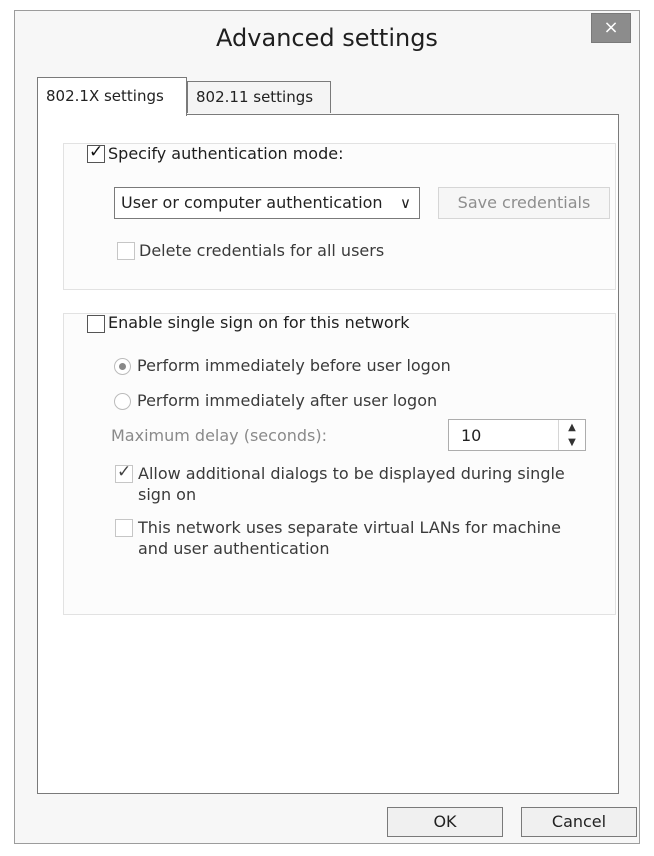  What do you see at coordinates (259, 322) in the screenshot?
I see `enable-sso-label: Enable single sign on for this network` at bounding box center [259, 322].